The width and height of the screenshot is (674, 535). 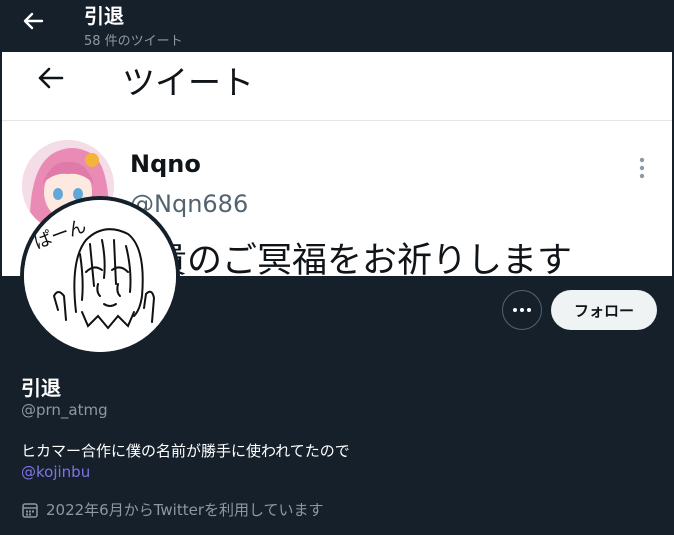 What do you see at coordinates (50, 78) in the screenshot?
I see `banner-back-arrow-icon` at bounding box center [50, 78].